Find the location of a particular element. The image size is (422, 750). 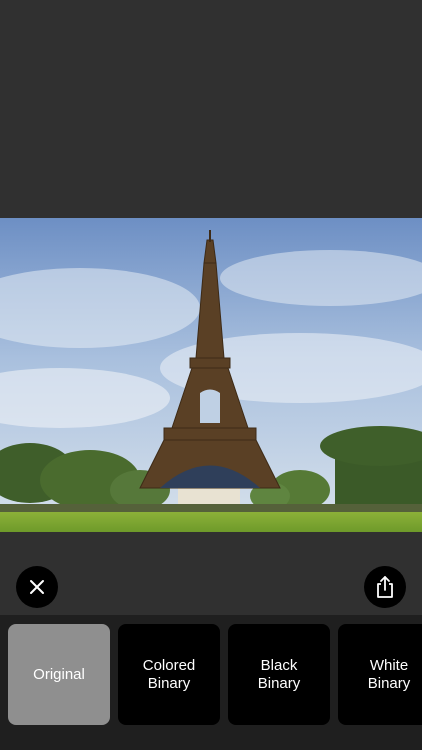

close-button is located at coordinates (37, 587).